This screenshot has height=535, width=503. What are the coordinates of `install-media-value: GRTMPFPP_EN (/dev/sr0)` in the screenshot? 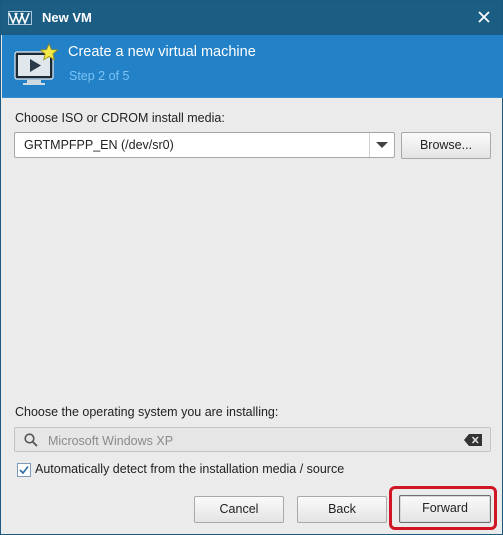 It's located at (99, 145).